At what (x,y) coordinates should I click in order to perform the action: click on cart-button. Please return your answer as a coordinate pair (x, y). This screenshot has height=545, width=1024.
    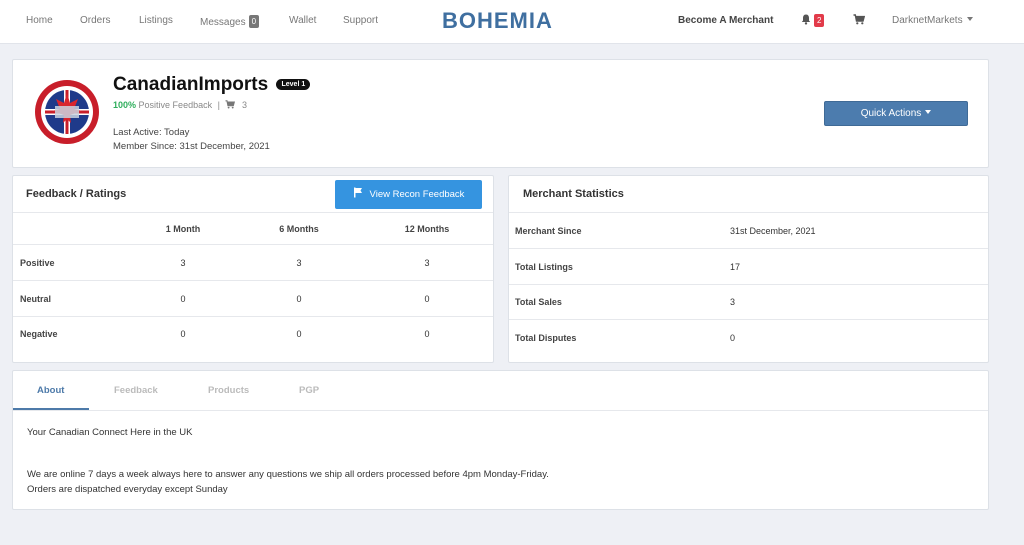
    Looking at the image, I should click on (859, 21).